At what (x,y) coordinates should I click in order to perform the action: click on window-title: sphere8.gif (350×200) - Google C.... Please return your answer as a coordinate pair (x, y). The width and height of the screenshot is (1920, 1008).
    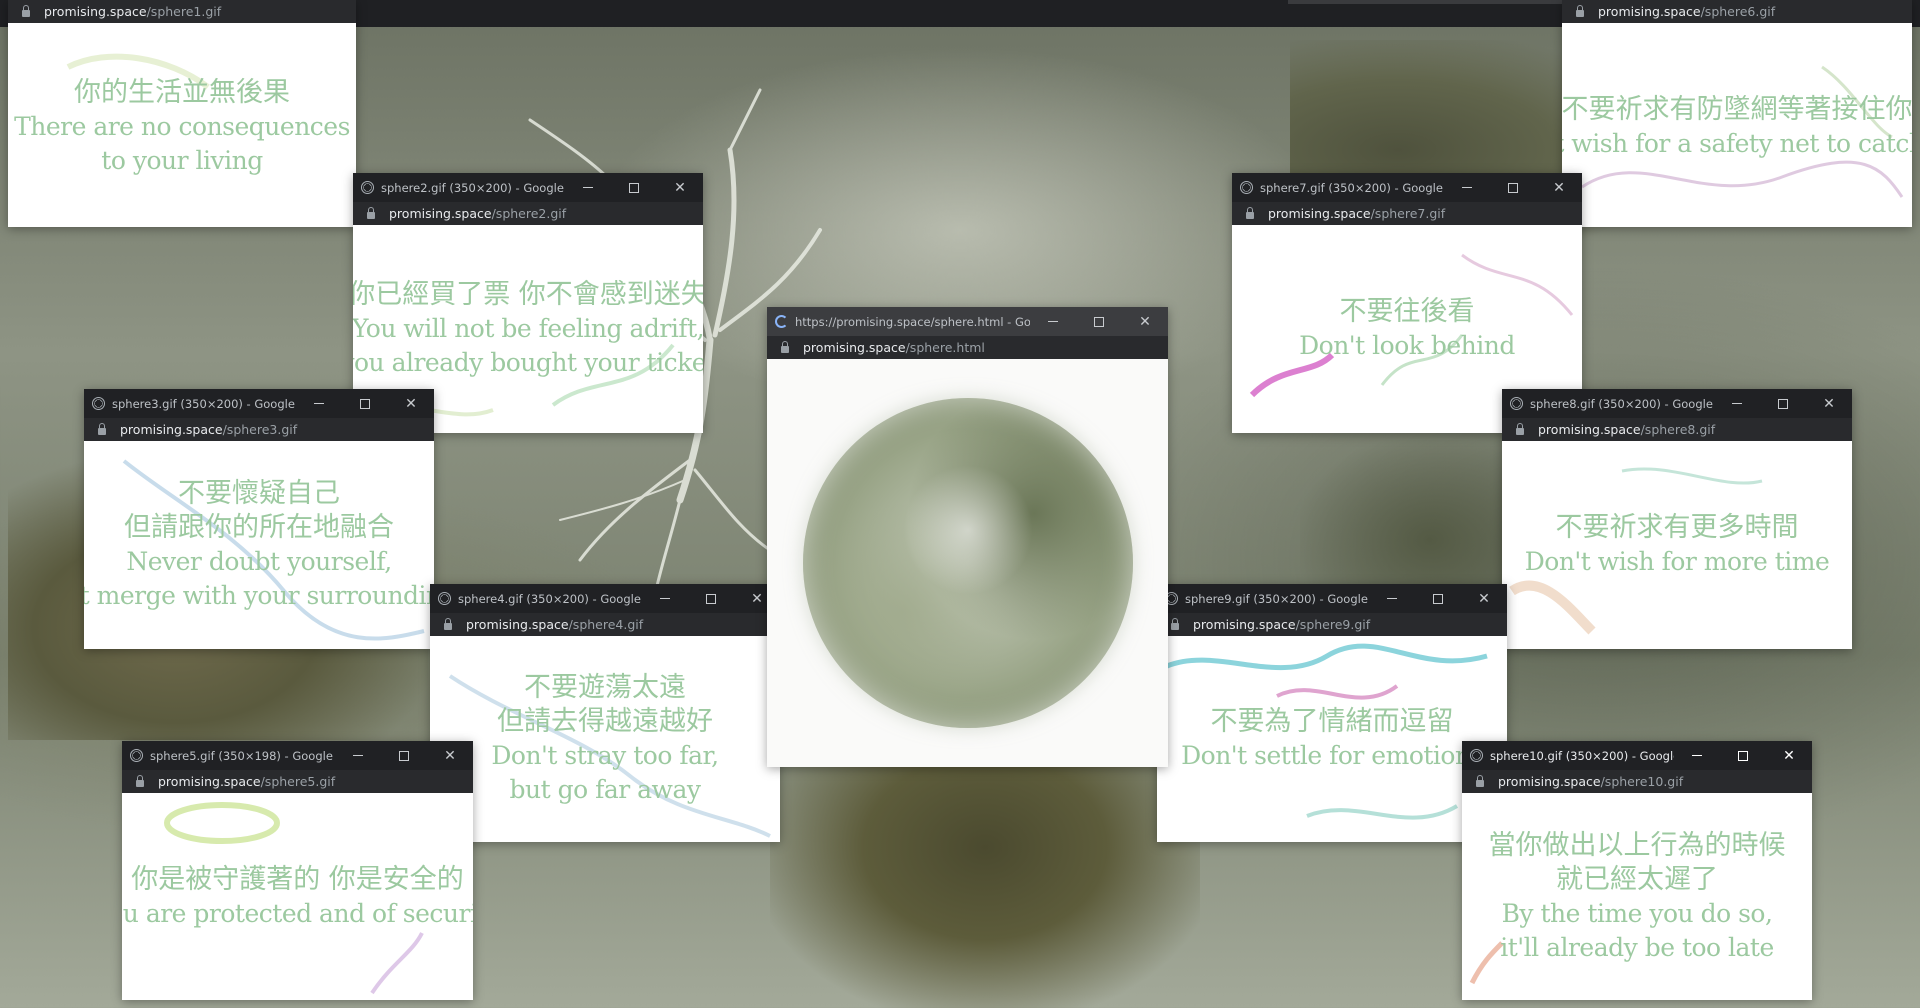
    Looking at the image, I should click on (1622, 403).